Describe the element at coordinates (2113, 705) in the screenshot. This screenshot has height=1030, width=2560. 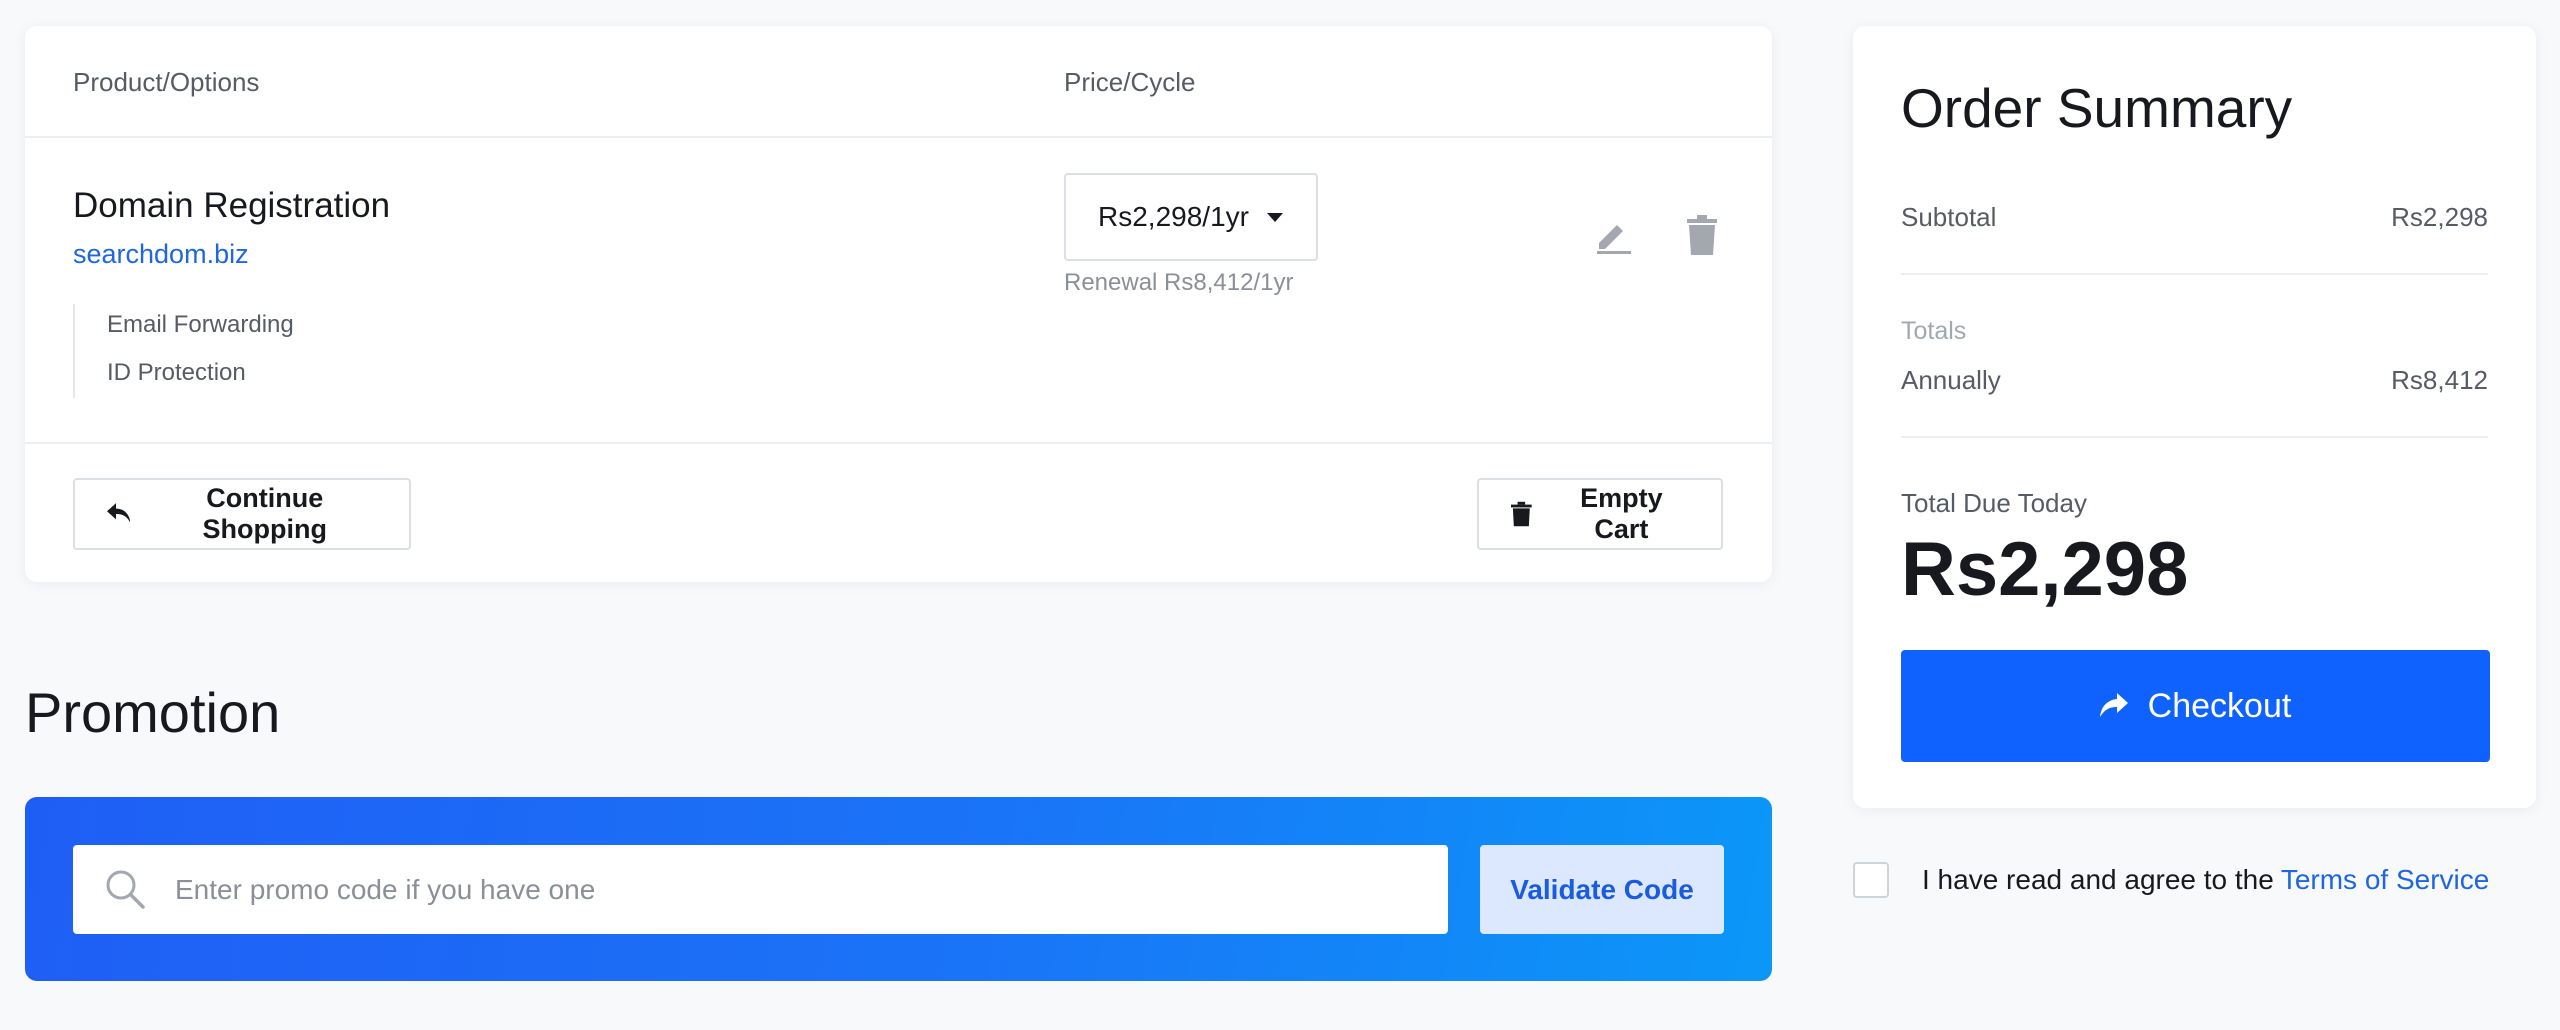
I see `share-arrow-icon` at that location.